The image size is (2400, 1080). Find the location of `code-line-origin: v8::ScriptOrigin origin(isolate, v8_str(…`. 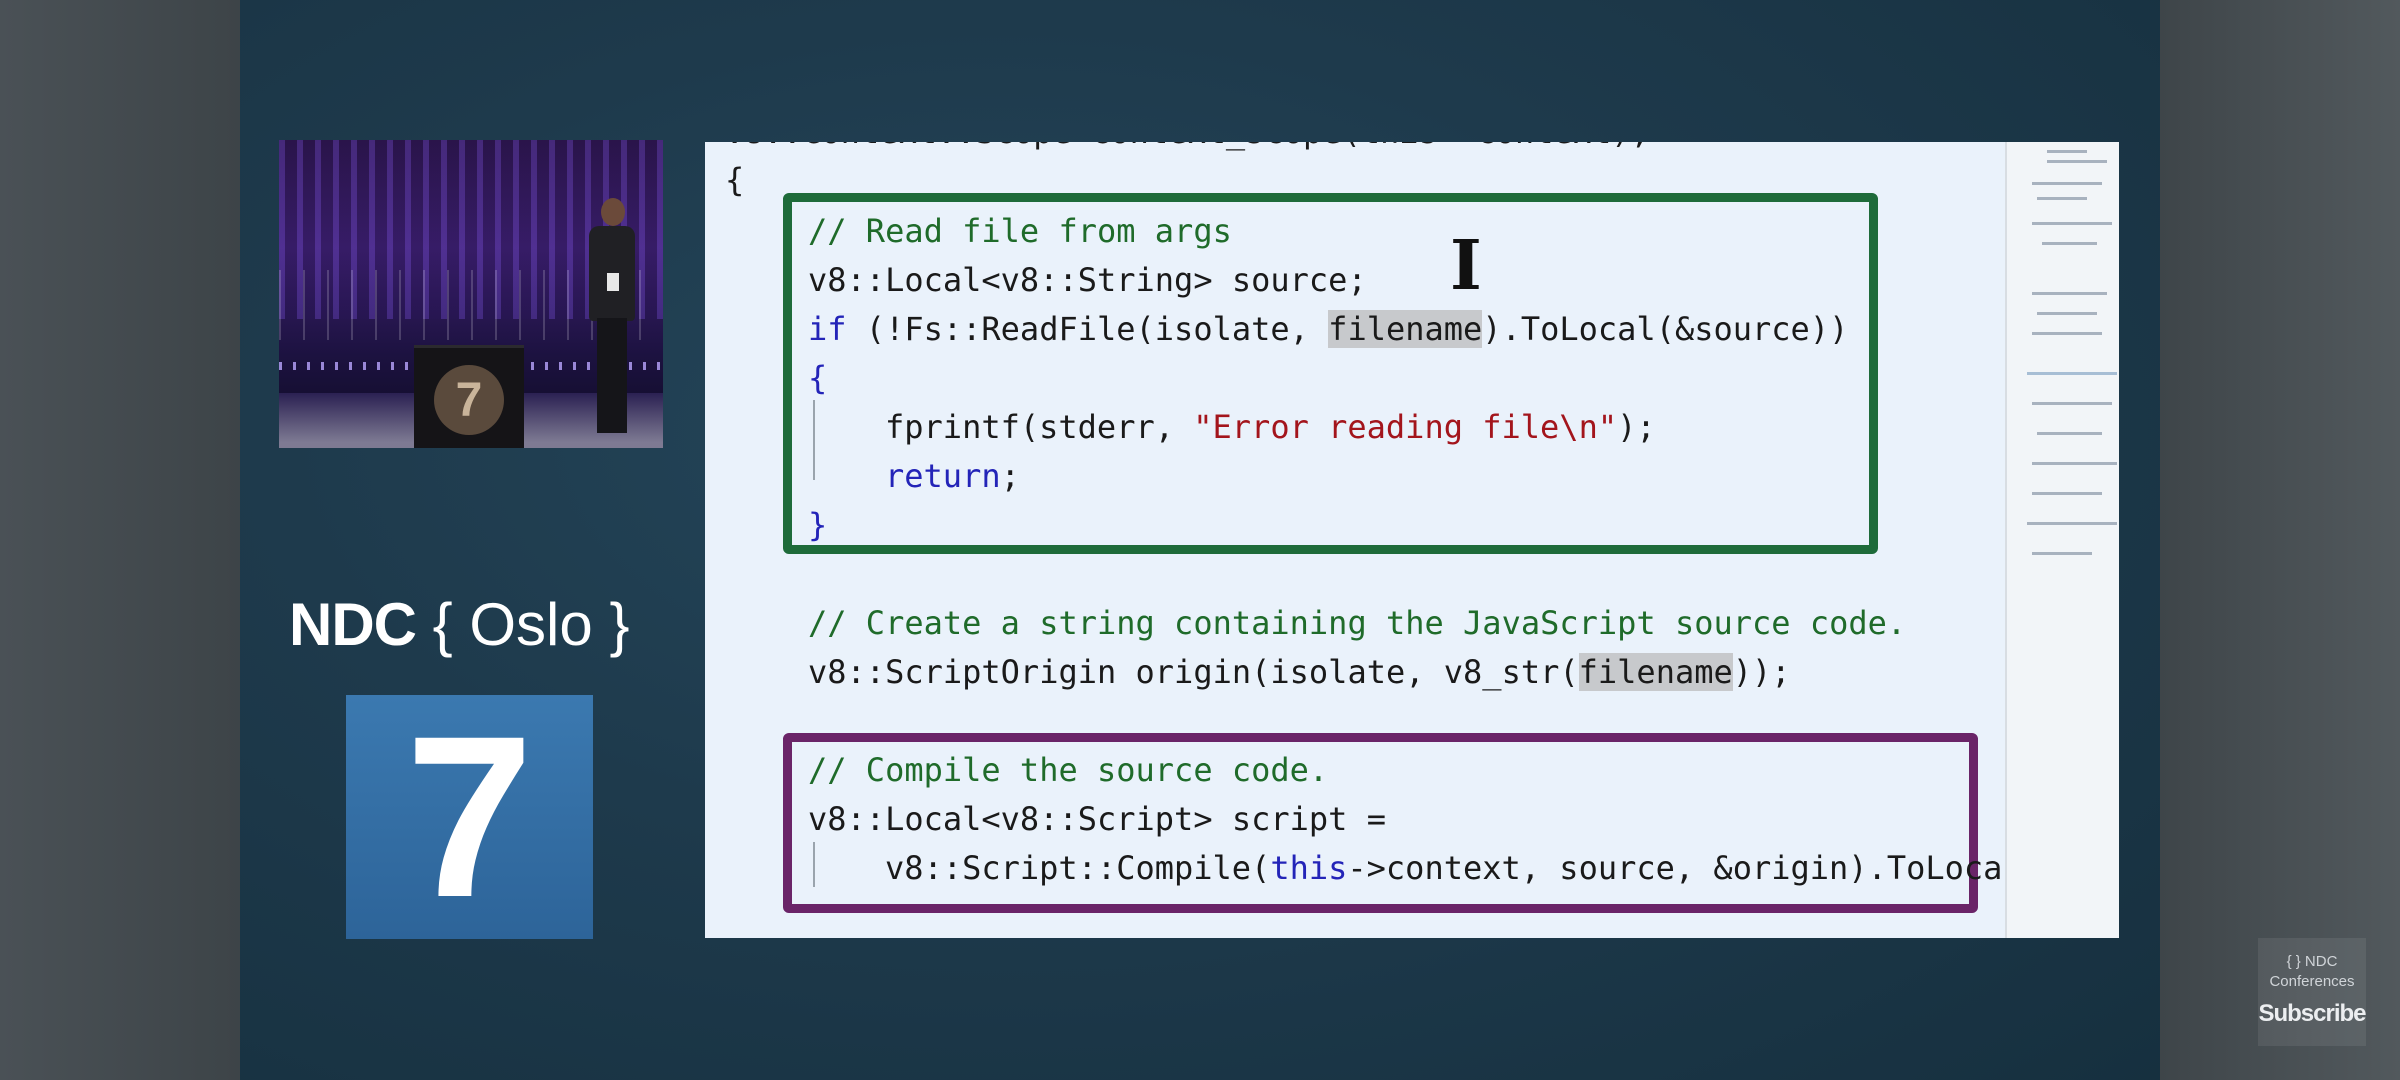

code-line-origin: v8::ScriptOrigin origin(isolate, v8_str(… is located at coordinates (1299, 672).